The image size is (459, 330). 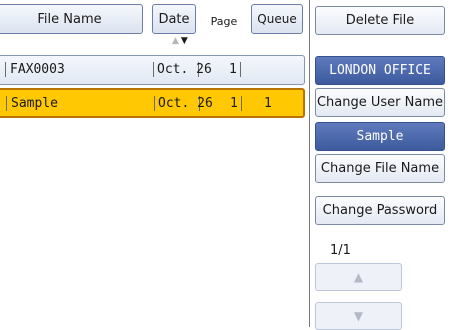 What do you see at coordinates (380, 136) in the screenshot?
I see `file-name-display: Sample` at bounding box center [380, 136].